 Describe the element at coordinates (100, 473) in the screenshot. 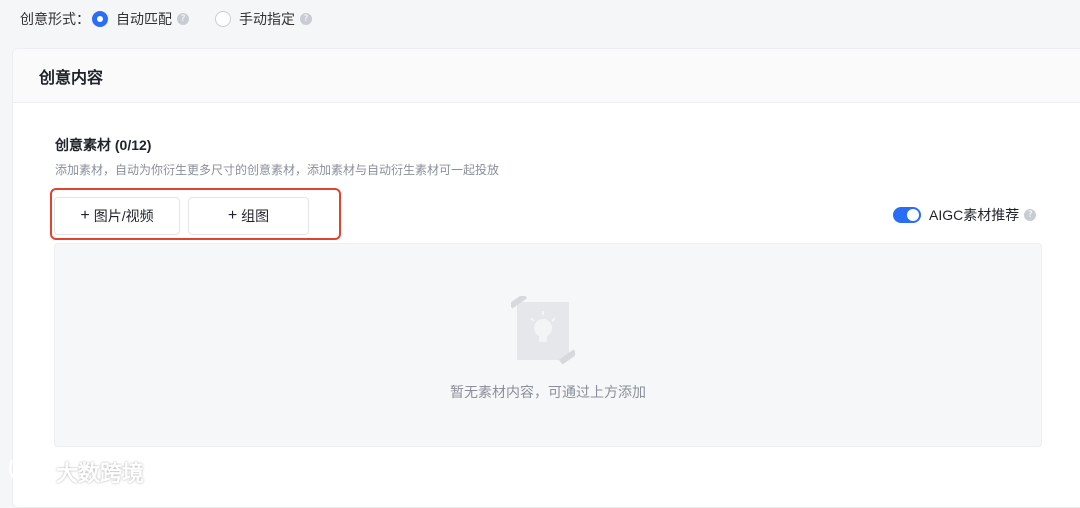

I see `watermark-text: 大数跨境` at that location.